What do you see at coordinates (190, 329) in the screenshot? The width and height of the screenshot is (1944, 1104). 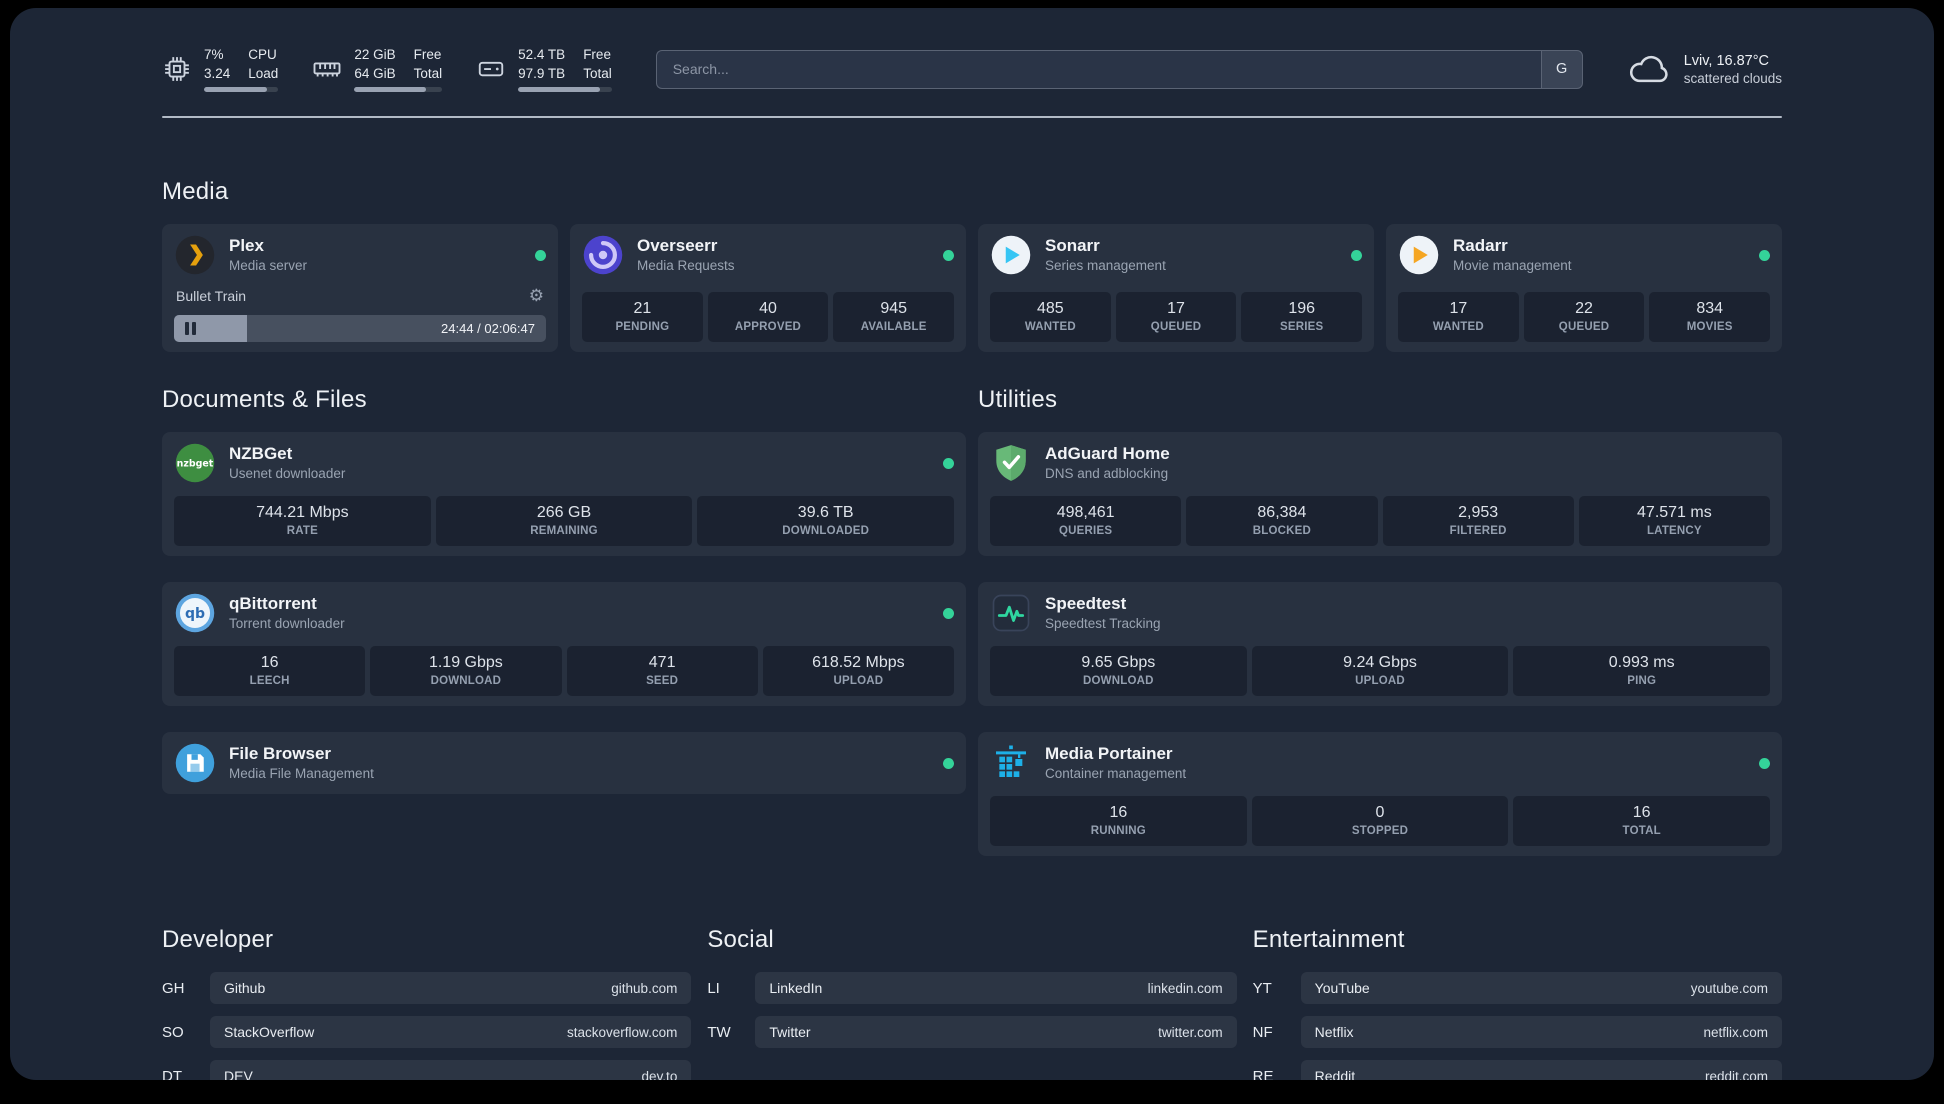 I see `pause-icon` at bounding box center [190, 329].